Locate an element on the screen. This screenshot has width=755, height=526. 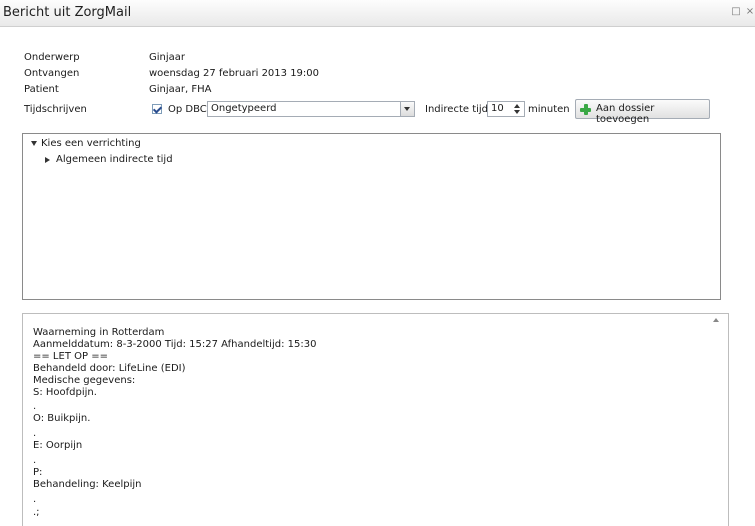
tijdschrijven-label: Tijdschrijven is located at coordinates (55, 109).